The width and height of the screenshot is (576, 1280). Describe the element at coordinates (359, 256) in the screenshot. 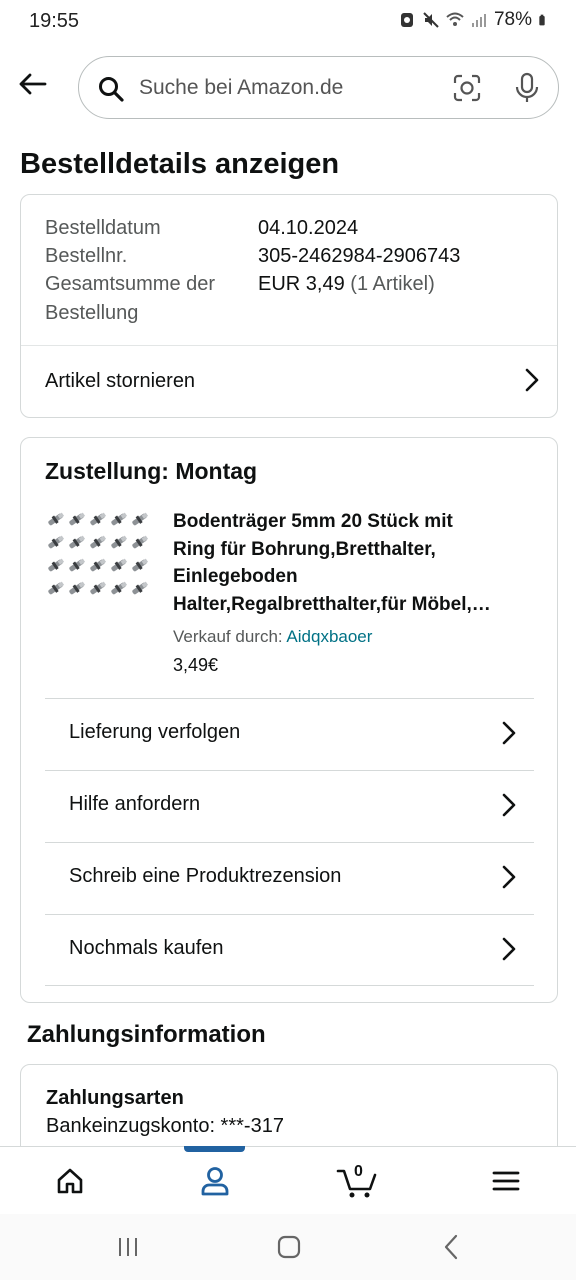

I see `order-number-value: 305-2462984-2906743` at that location.